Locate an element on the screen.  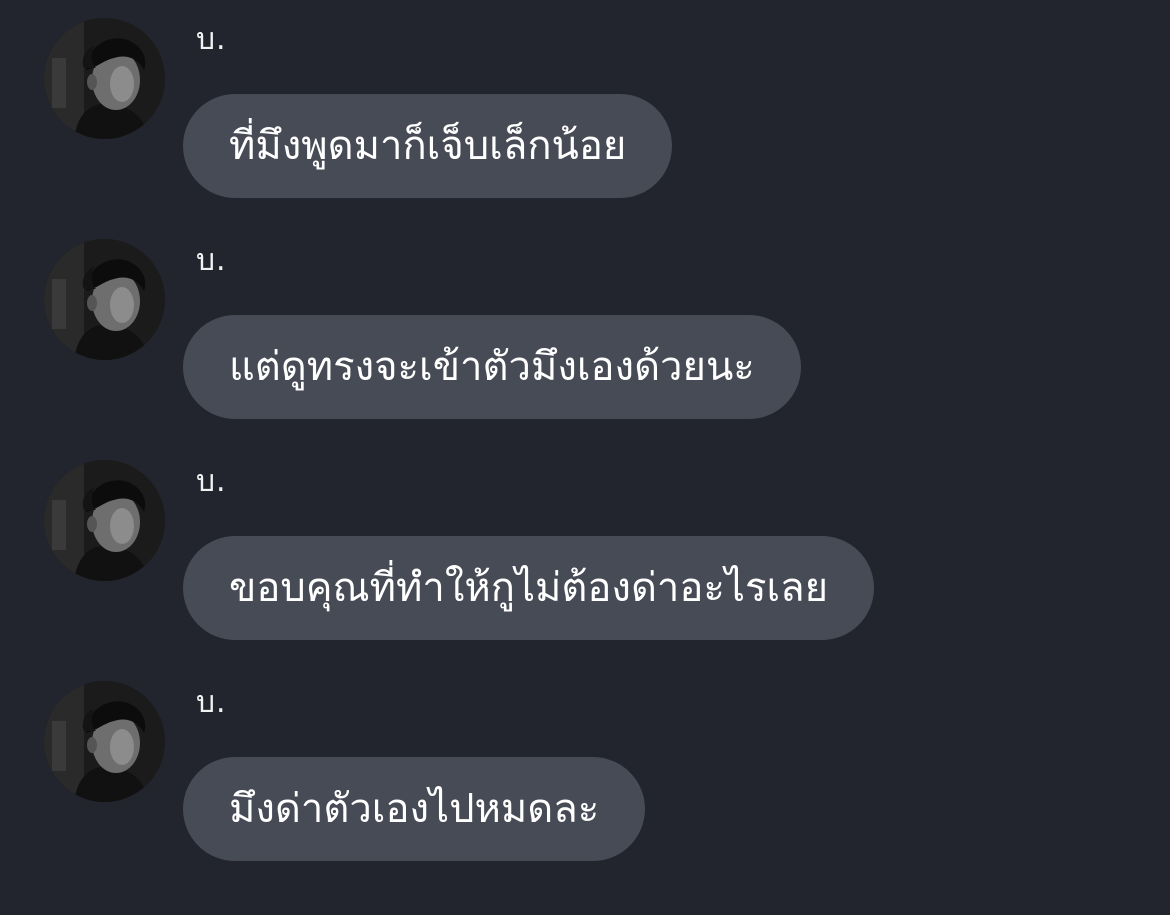
message-bubble: มึงด่าตัวเองไปหมดละ is located at coordinates (414, 809).